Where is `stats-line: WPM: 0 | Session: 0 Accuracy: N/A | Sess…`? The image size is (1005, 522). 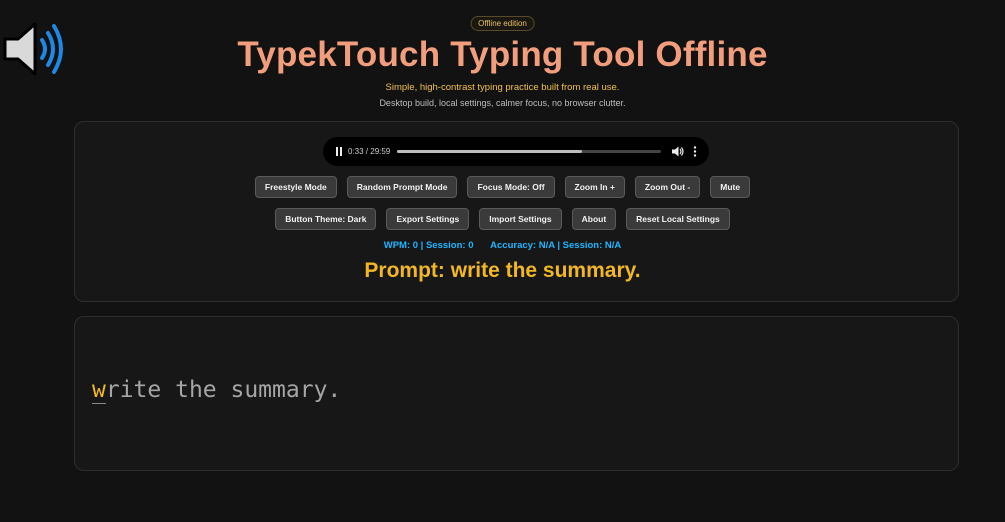
stats-line: WPM: 0 | Session: 0 Accuracy: N/A | Sess… is located at coordinates (502, 245).